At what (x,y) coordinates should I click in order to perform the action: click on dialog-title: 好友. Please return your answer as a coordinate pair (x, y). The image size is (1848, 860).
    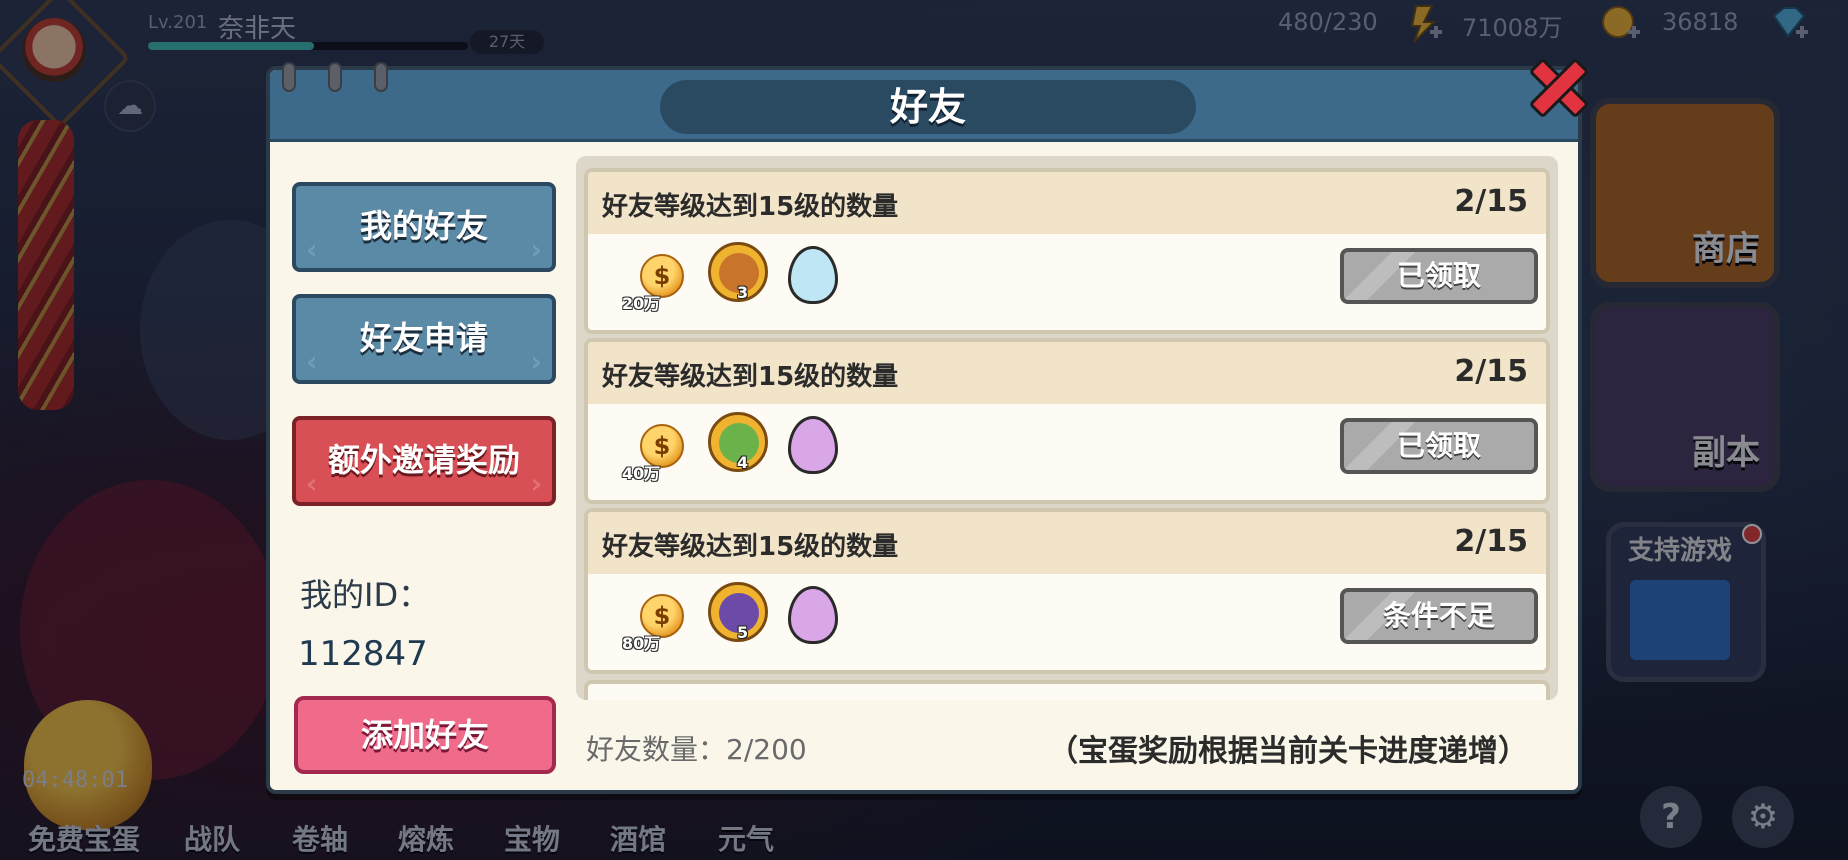
    Looking at the image, I should click on (927, 107).